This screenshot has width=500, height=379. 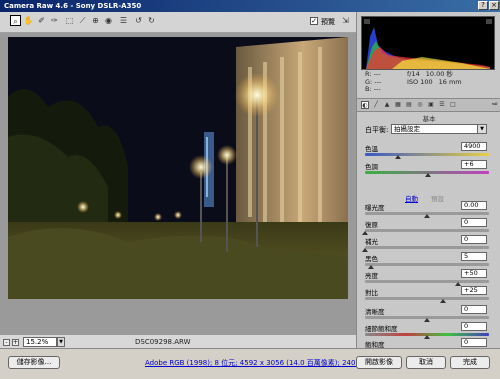 What do you see at coordinates (69, 20) in the screenshot?
I see `crop-tool-icon: ⬚` at bounding box center [69, 20].